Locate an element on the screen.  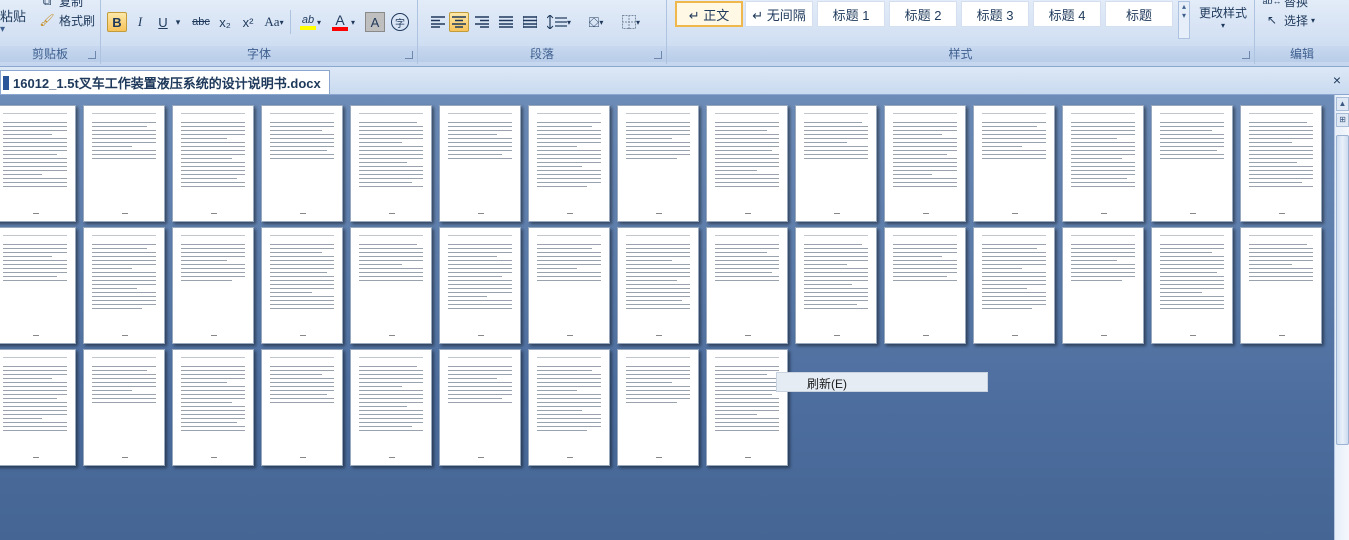
document-tab: 16012_1.5t叉车工作装置液压系统的设计说明书.docx is located at coordinates (165, 82).